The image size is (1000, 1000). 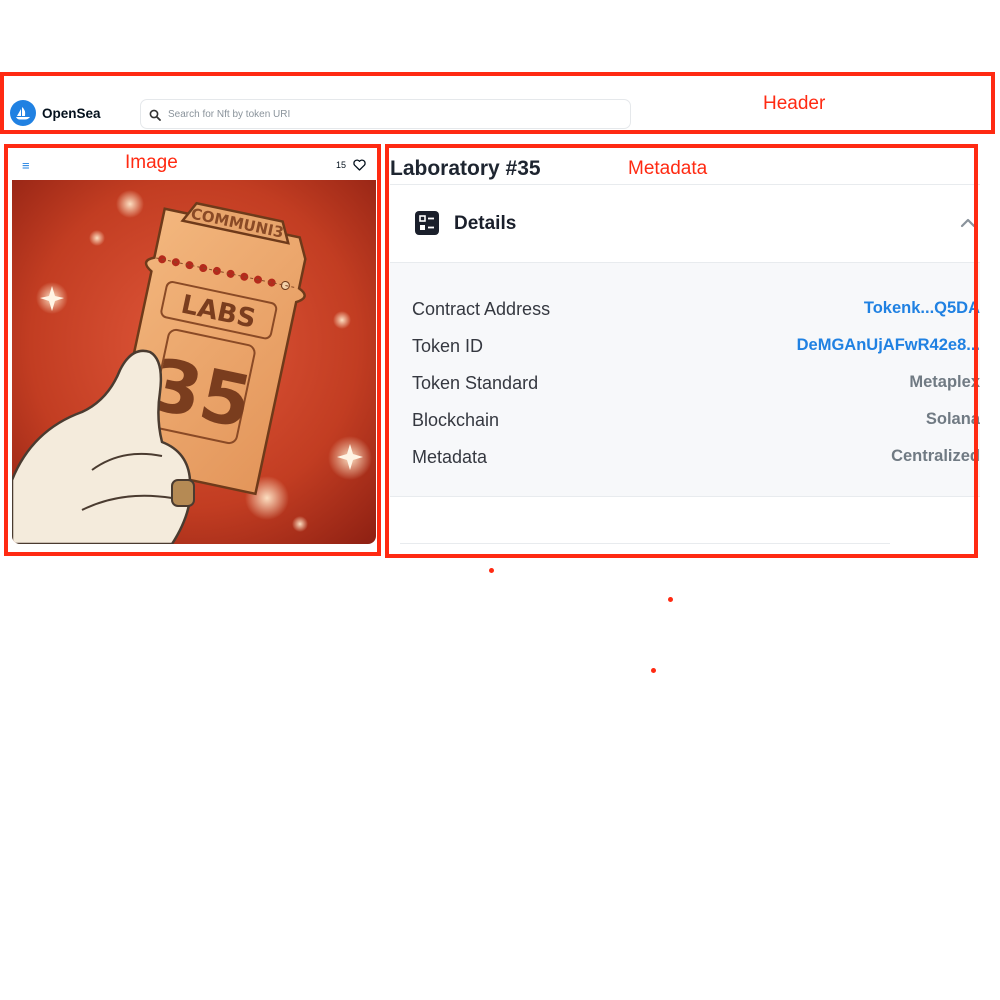 I want to click on nft-image: COMMUNI3 LABS 35, so click(x=194, y=362).